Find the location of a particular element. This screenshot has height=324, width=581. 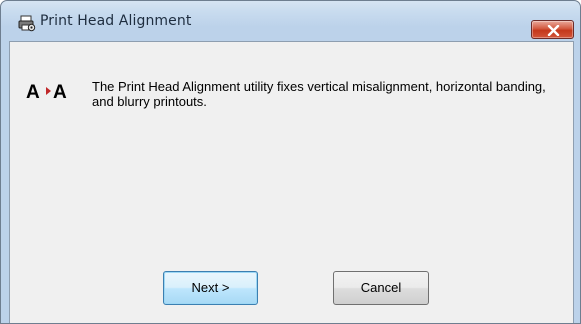

close-button is located at coordinates (552, 29).